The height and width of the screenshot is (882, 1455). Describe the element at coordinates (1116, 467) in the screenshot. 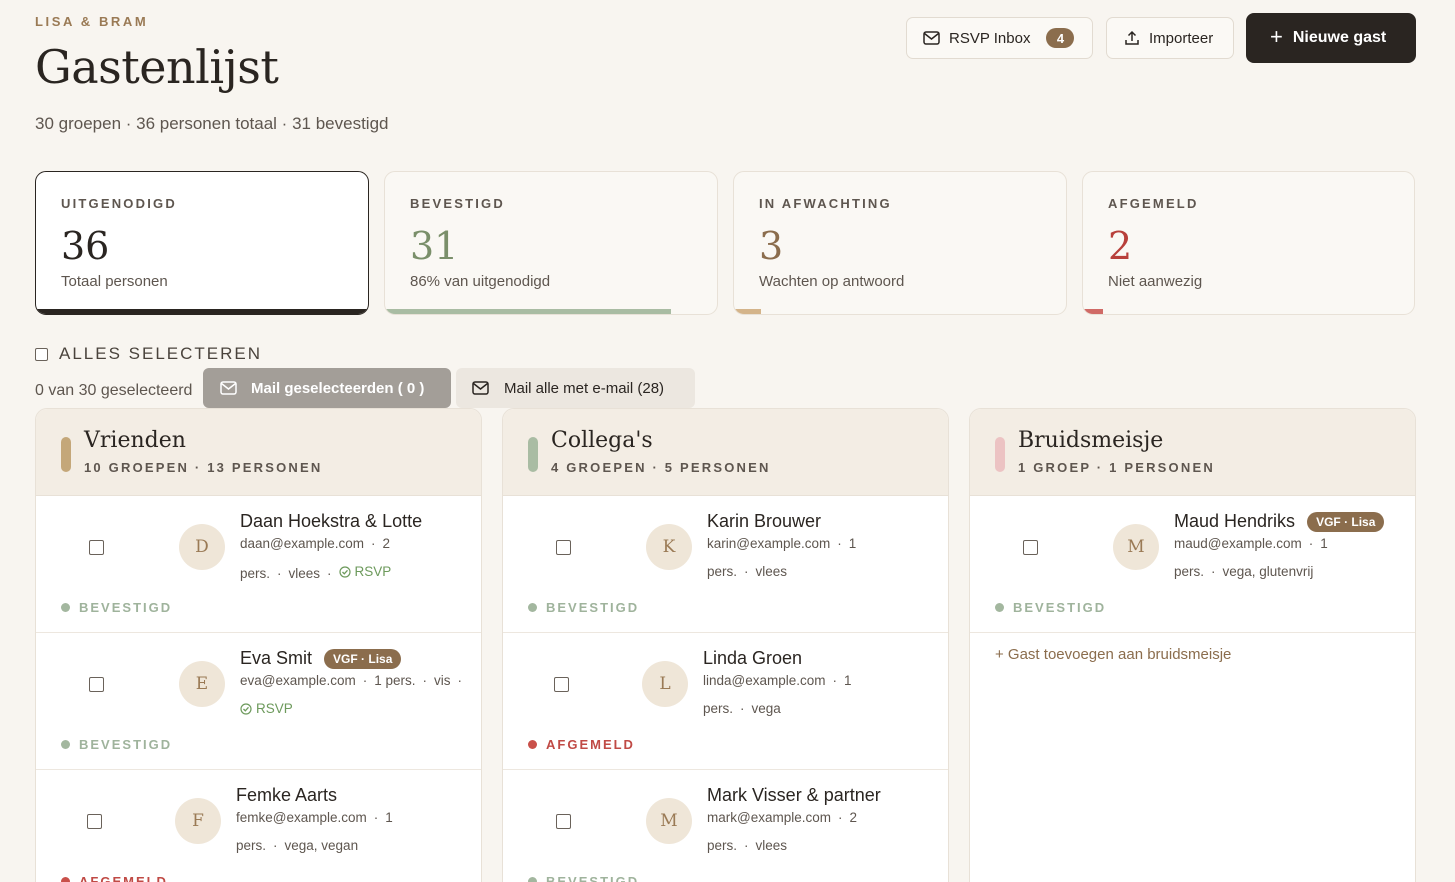

I see `column-summary: 1 GROEP · 1 PERSONEN` at that location.